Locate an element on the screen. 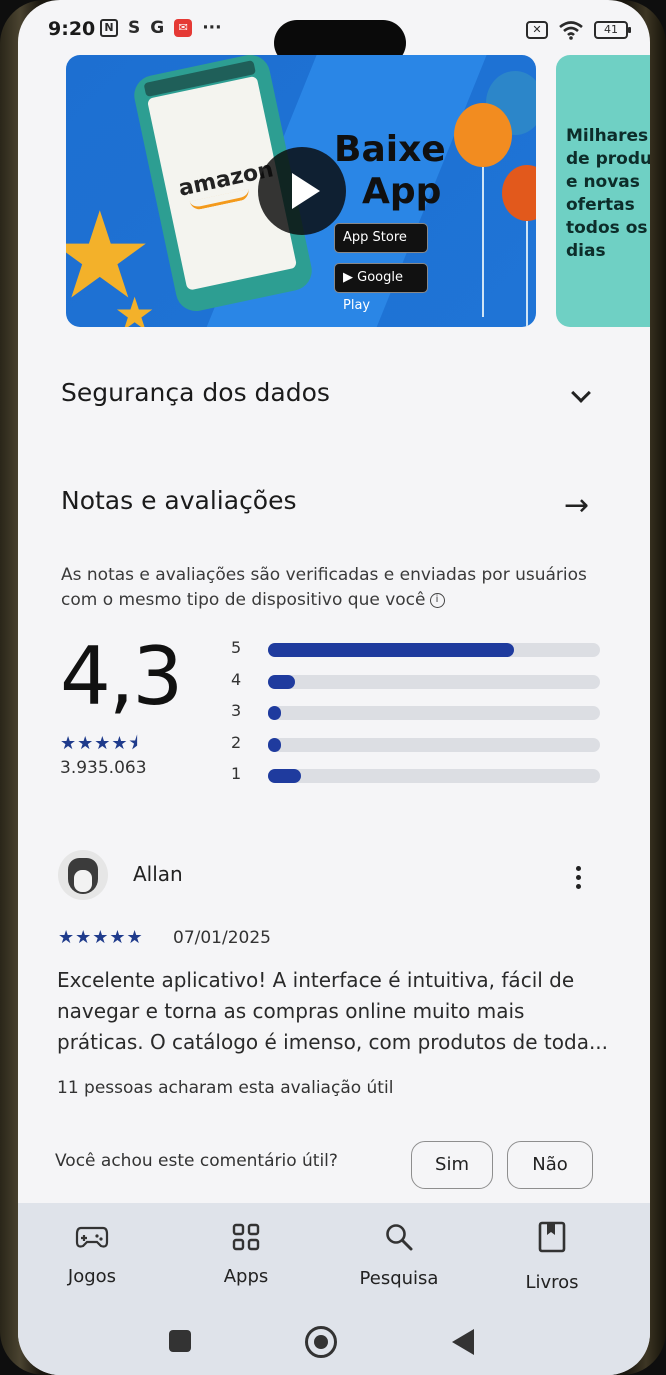 The width and height of the screenshot is (666, 1375). rating-distribution: 5 4 3 2 1 is located at coordinates (418, 717).